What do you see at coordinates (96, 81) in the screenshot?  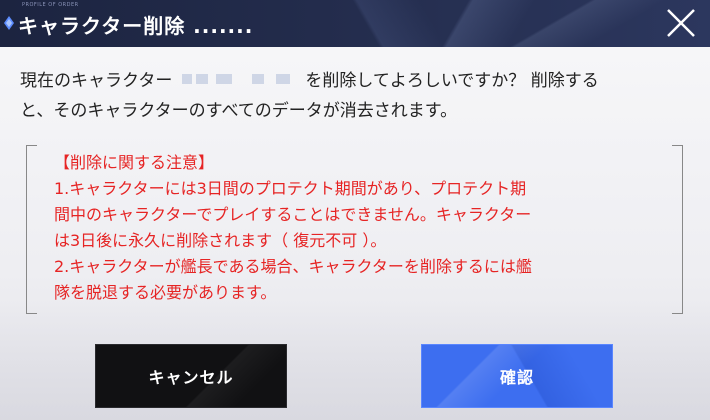 I see `message-before: 現在のキャラクター` at bounding box center [96, 81].